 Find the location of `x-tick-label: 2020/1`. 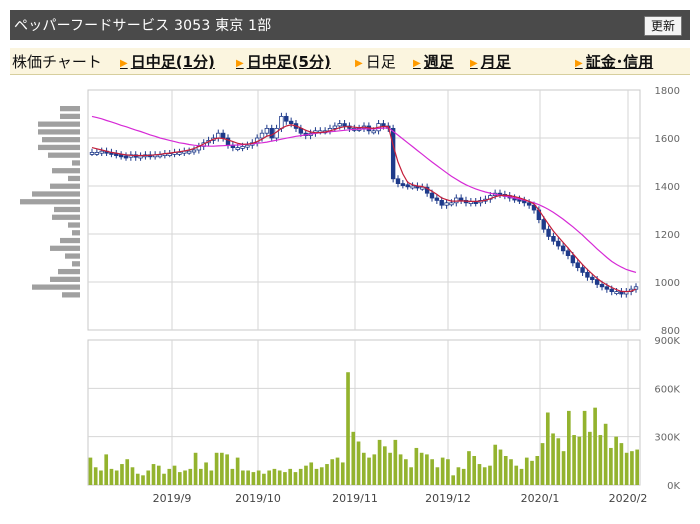

x-tick-label: 2020/1 is located at coordinates (540, 498).